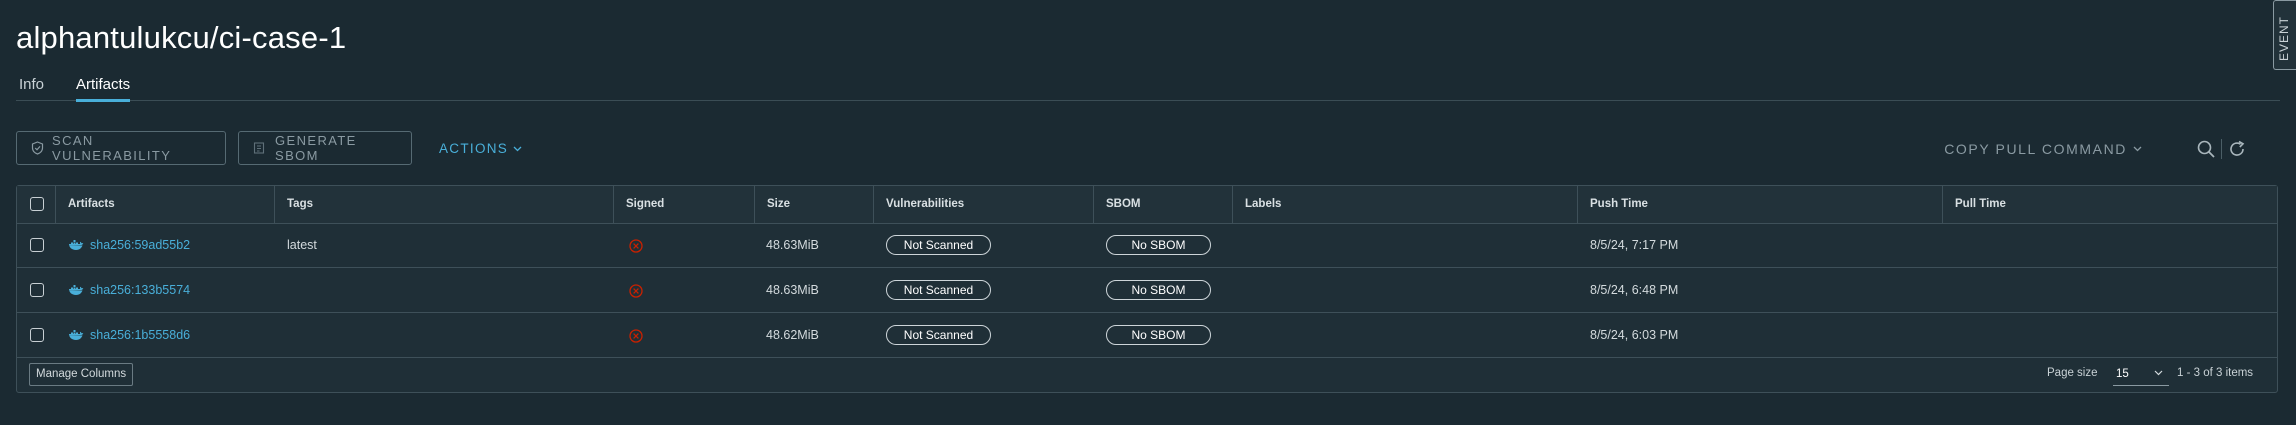 This screenshot has height=425, width=2296. What do you see at coordinates (37, 204) in the screenshot?
I see `select-all-checkbox` at bounding box center [37, 204].